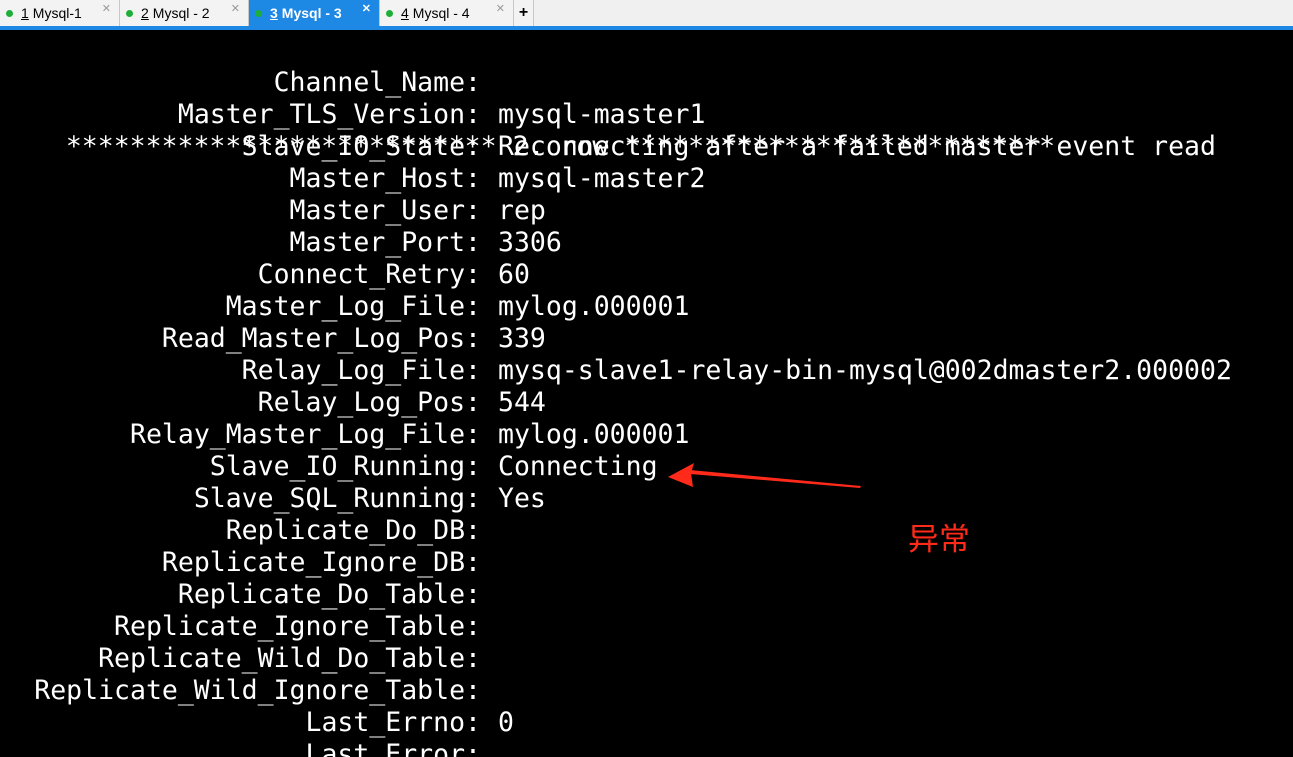 This screenshot has height=757, width=1293. Describe the element at coordinates (25, 13) in the screenshot. I see `tab-number: 1` at that location.